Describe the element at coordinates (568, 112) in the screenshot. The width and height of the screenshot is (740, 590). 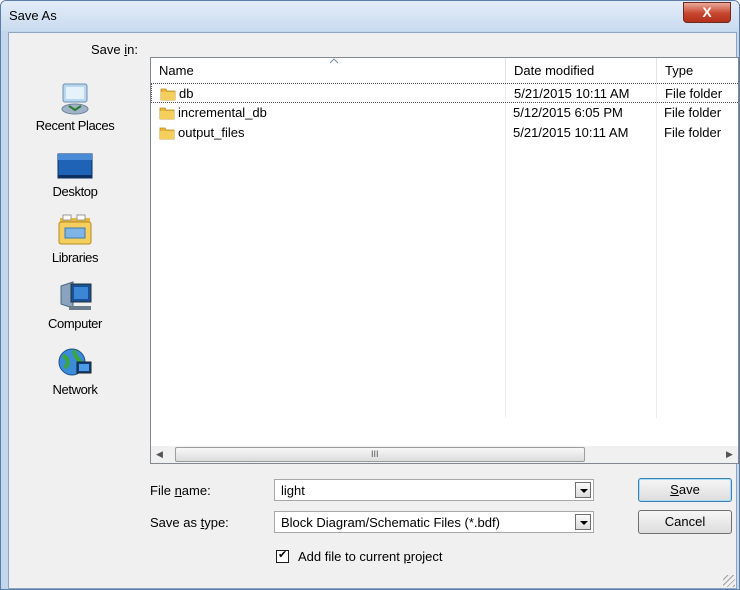
I see `file-date: 5/12/2015 6:05 PM` at that location.